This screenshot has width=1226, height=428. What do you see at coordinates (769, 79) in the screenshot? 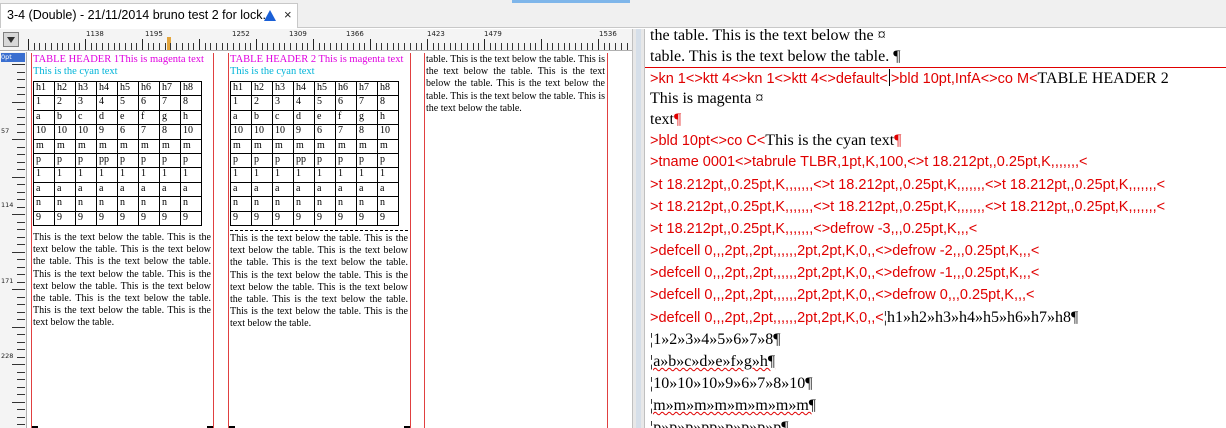
I see `code-tag-run: >kn 1<>ktt 4<>kn 1<>ktt 4<>default<` at bounding box center [769, 79].